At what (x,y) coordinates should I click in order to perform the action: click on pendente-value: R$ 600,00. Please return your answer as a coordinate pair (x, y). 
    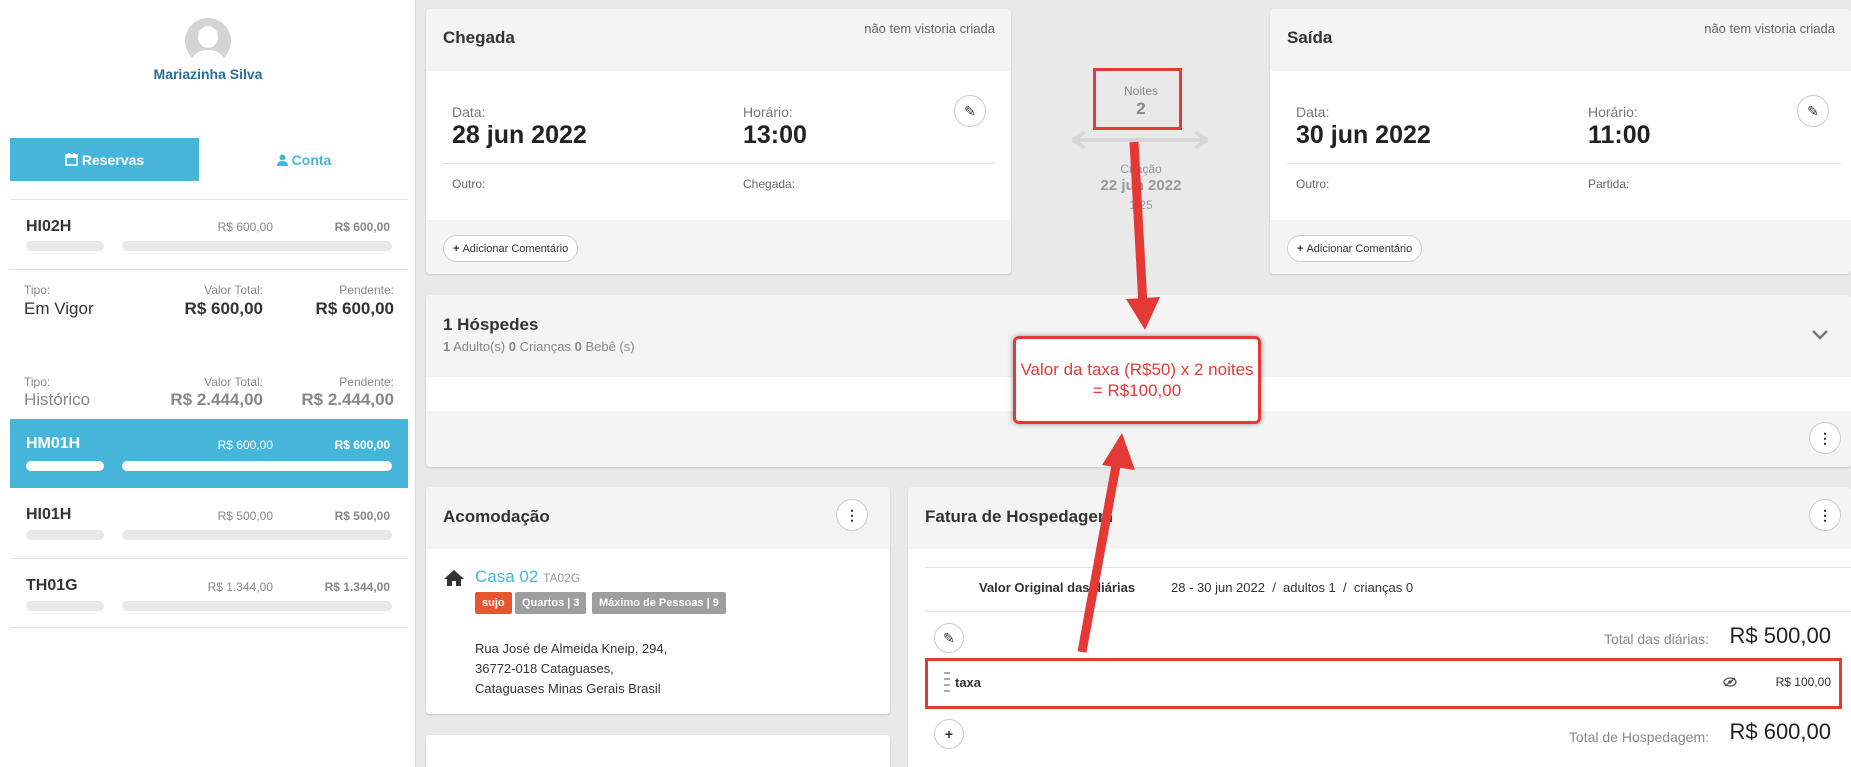
    Looking at the image, I should click on (354, 308).